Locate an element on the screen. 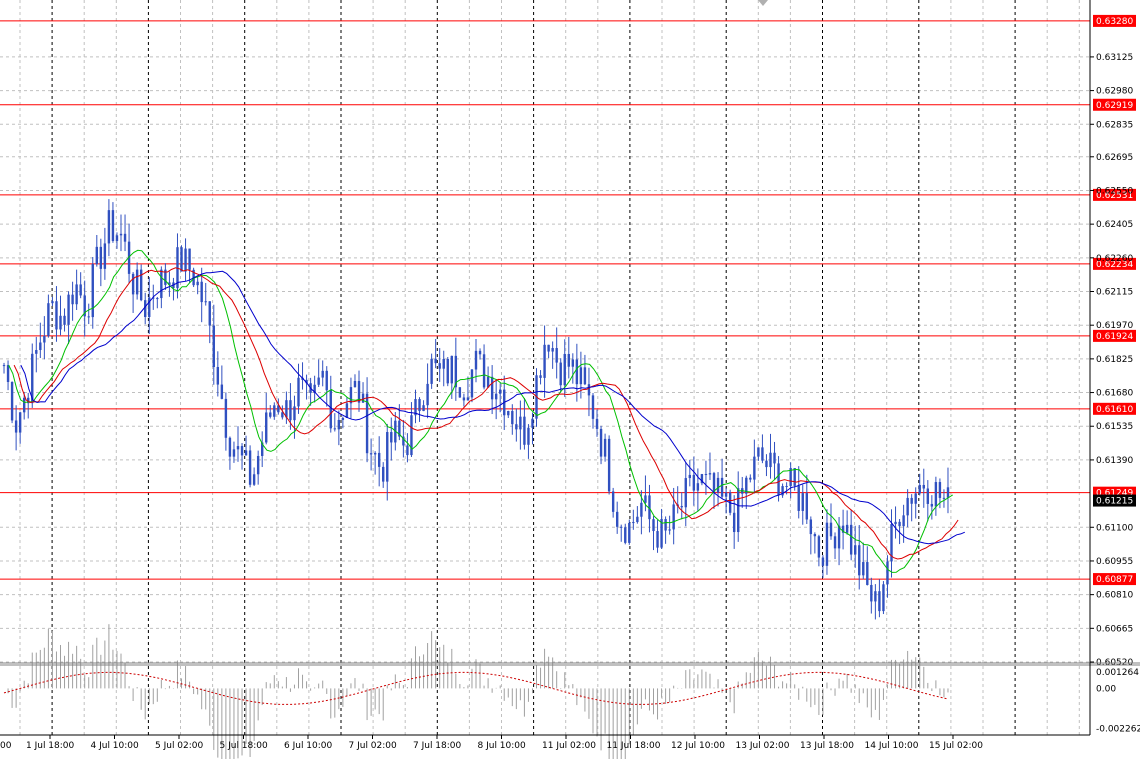 This screenshot has height=759, width=1140. price-tick-label: 0.61535 is located at coordinates (1114, 427).